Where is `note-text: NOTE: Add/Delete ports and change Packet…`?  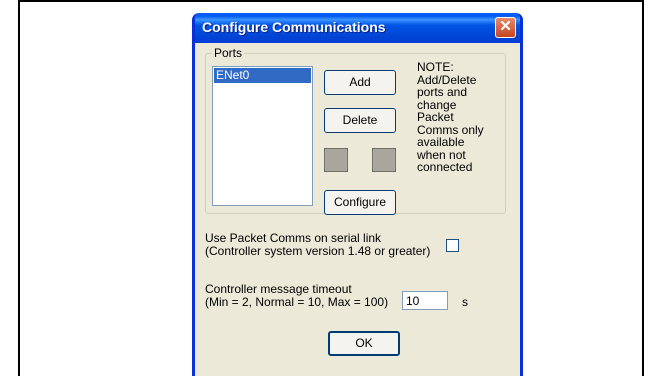 note-text: NOTE: Add/Delete ports and change Packet… is located at coordinates (464, 117).